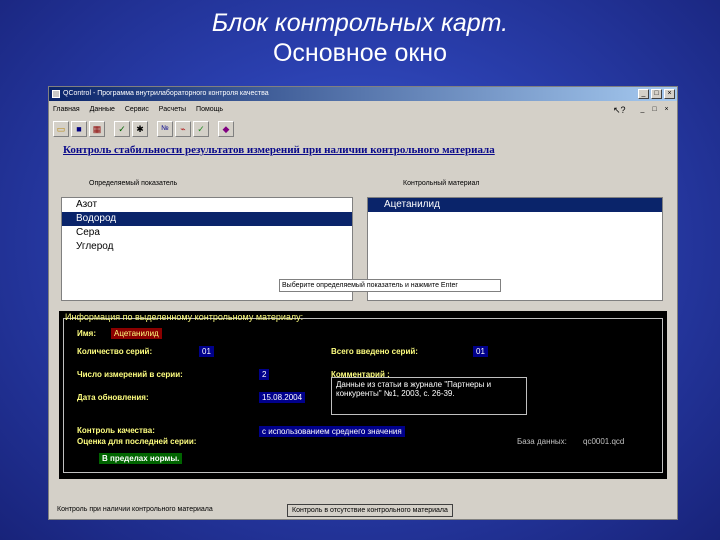 The height and width of the screenshot is (540, 720). I want to click on menu-main: Главная, so click(66, 110).